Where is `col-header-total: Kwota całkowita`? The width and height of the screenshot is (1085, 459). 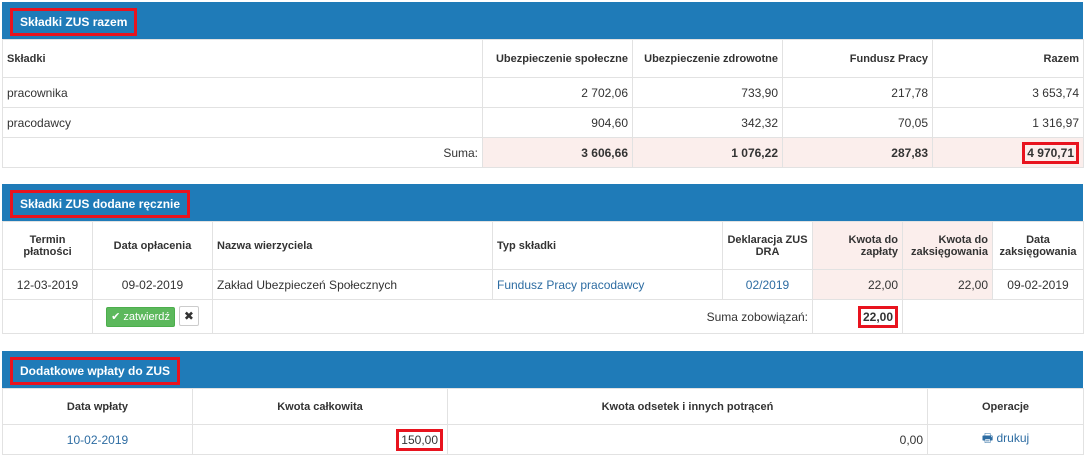 col-header-total: Kwota całkowita is located at coordinates (320, 406).